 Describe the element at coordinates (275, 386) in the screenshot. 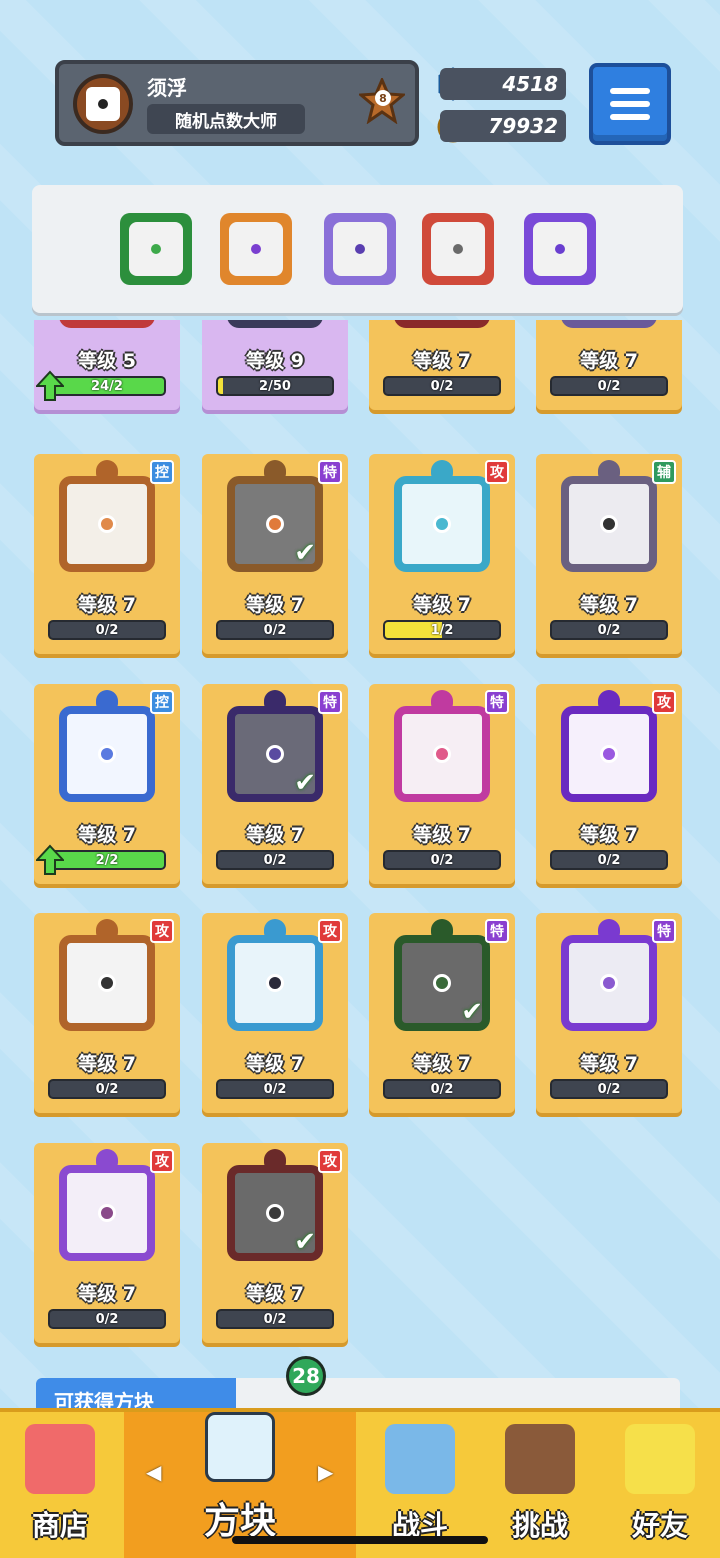

I see `progress-text: 2/50` at that location.